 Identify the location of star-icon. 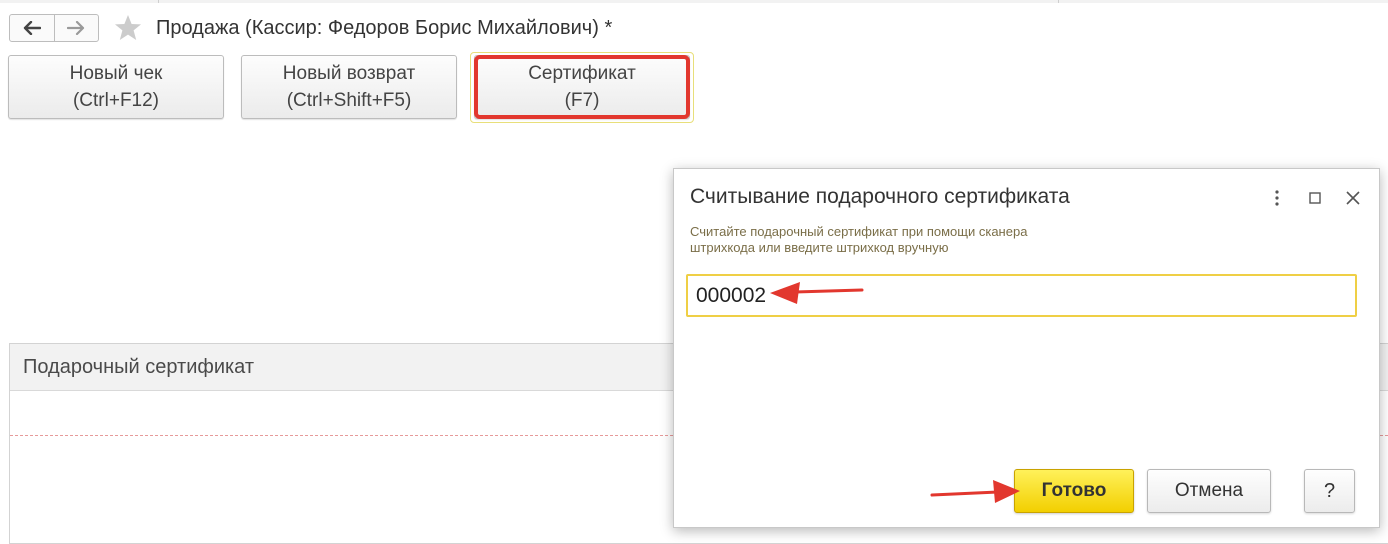
(128, 28).